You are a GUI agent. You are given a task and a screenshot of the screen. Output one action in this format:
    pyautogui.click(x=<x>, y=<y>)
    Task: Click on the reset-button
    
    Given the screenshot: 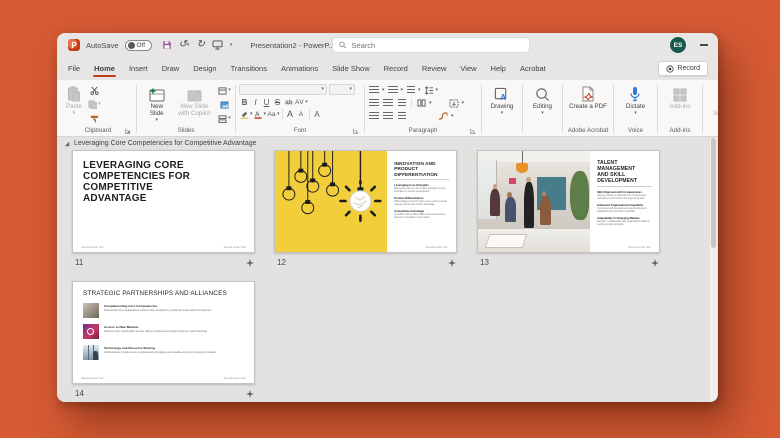 What is the action you would take?
    pyautogui.click(x=224, y=104)
    